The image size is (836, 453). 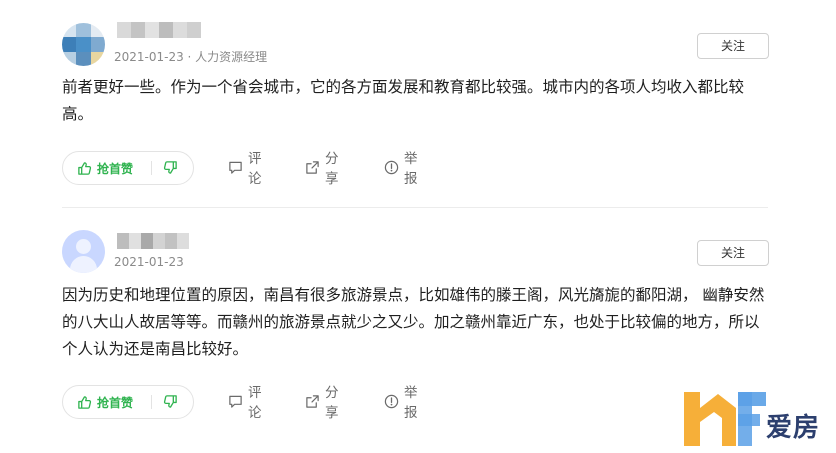 What do you see at coordinates (793, 428) in the screenshot?
I see `brand-text: 爱房` at bounding box center [793, 428].